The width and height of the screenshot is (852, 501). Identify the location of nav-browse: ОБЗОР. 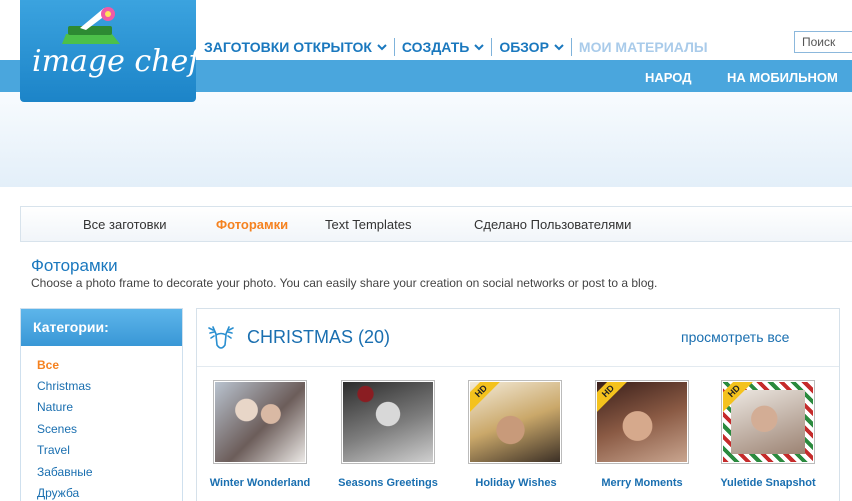
(531, 47).